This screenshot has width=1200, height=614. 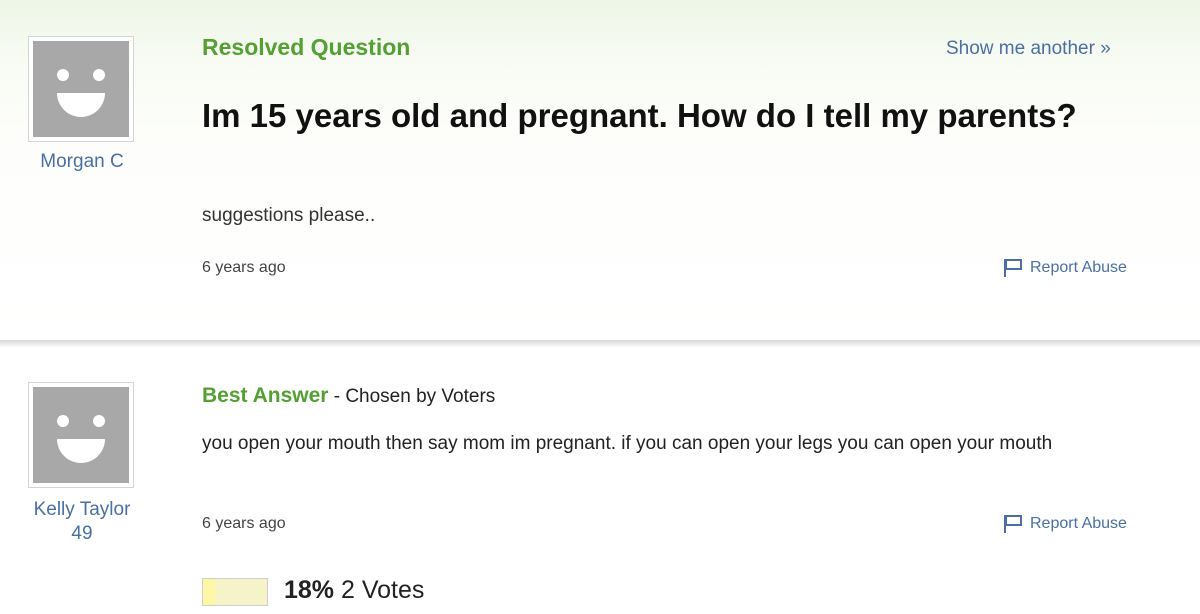 What do you see at coordinates (412, 396) in the screenshot?
I see `chosen-by-voters: - Chosen by Voters` at bounding box center [412, 396].